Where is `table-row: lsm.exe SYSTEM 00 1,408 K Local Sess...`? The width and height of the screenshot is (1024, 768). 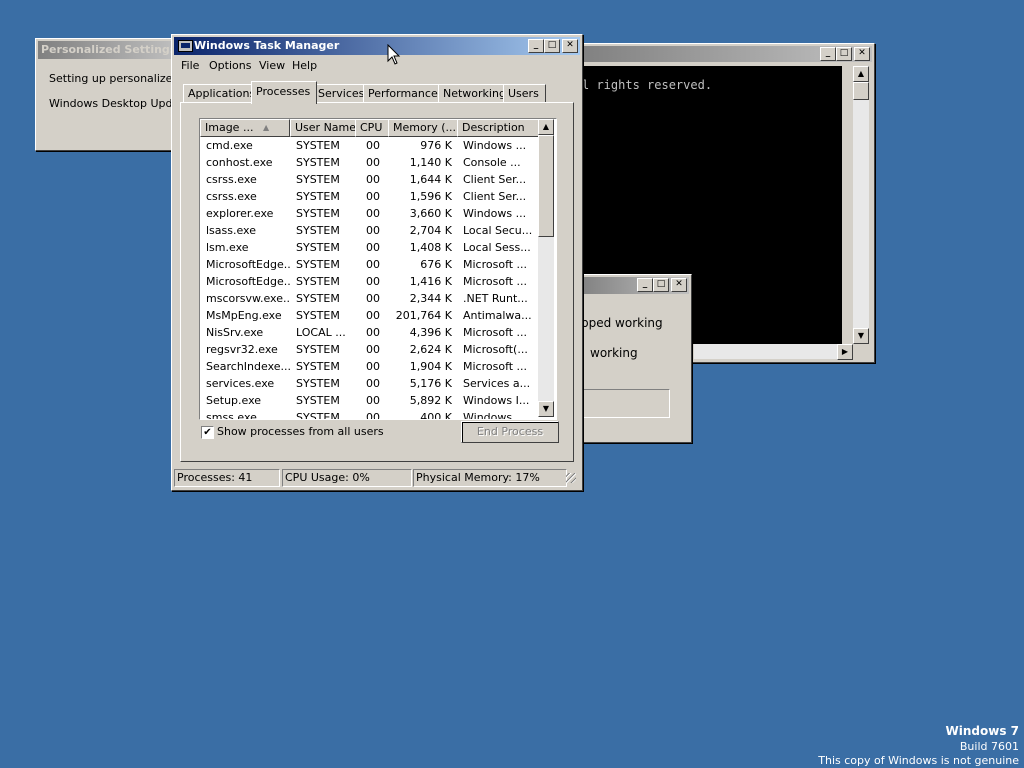
table-row: lsm.exe SYSTEM 00 1,408 K Local Sess... is located at coordinates (369, 247).